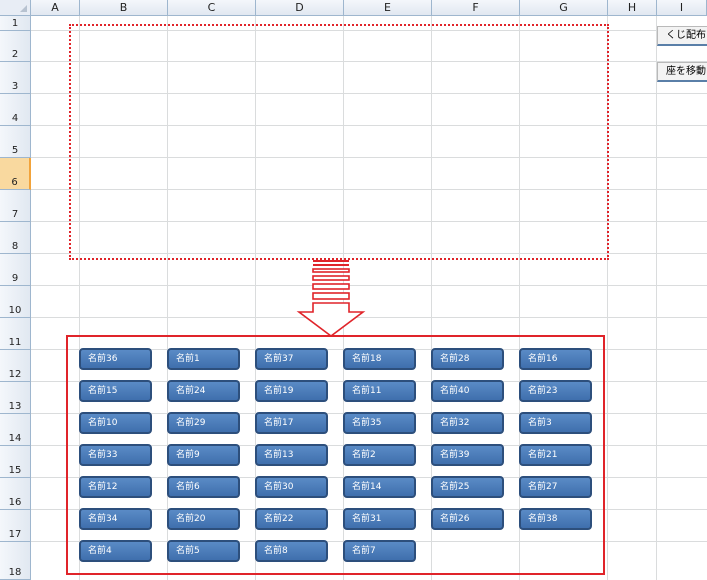  What do you see at coordinates (15, 278) in the screenshot?
I see `row-number: 9` at bounding box center [15, 278].